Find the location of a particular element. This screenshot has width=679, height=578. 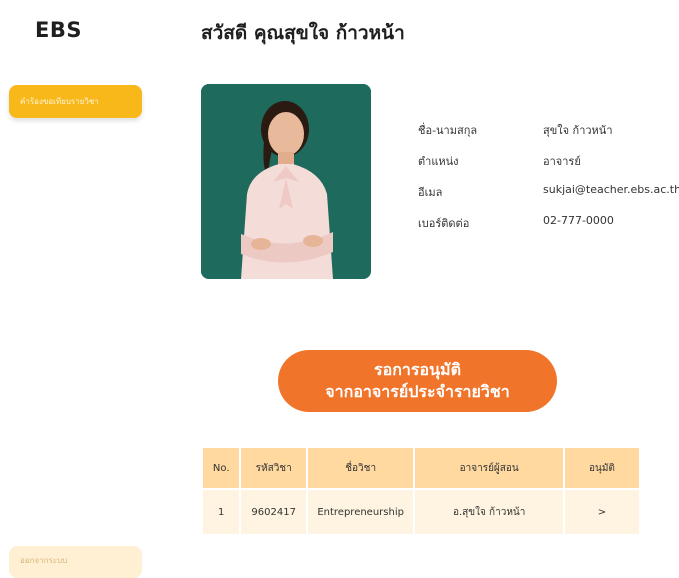

page-title: สวัสดี คุณสุขใจ ก้าวหน้า is located at coordinates (303, 33).